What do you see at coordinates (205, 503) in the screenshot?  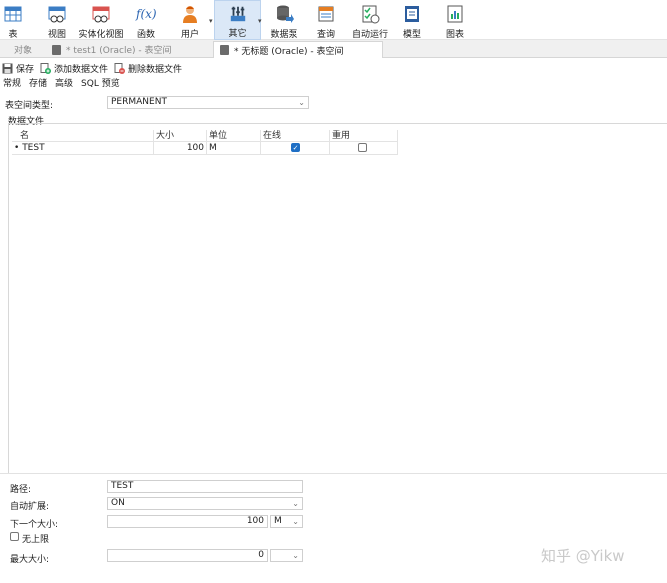 I see `autoextend-select: ON ⌄` at bounding box center [205, 503].